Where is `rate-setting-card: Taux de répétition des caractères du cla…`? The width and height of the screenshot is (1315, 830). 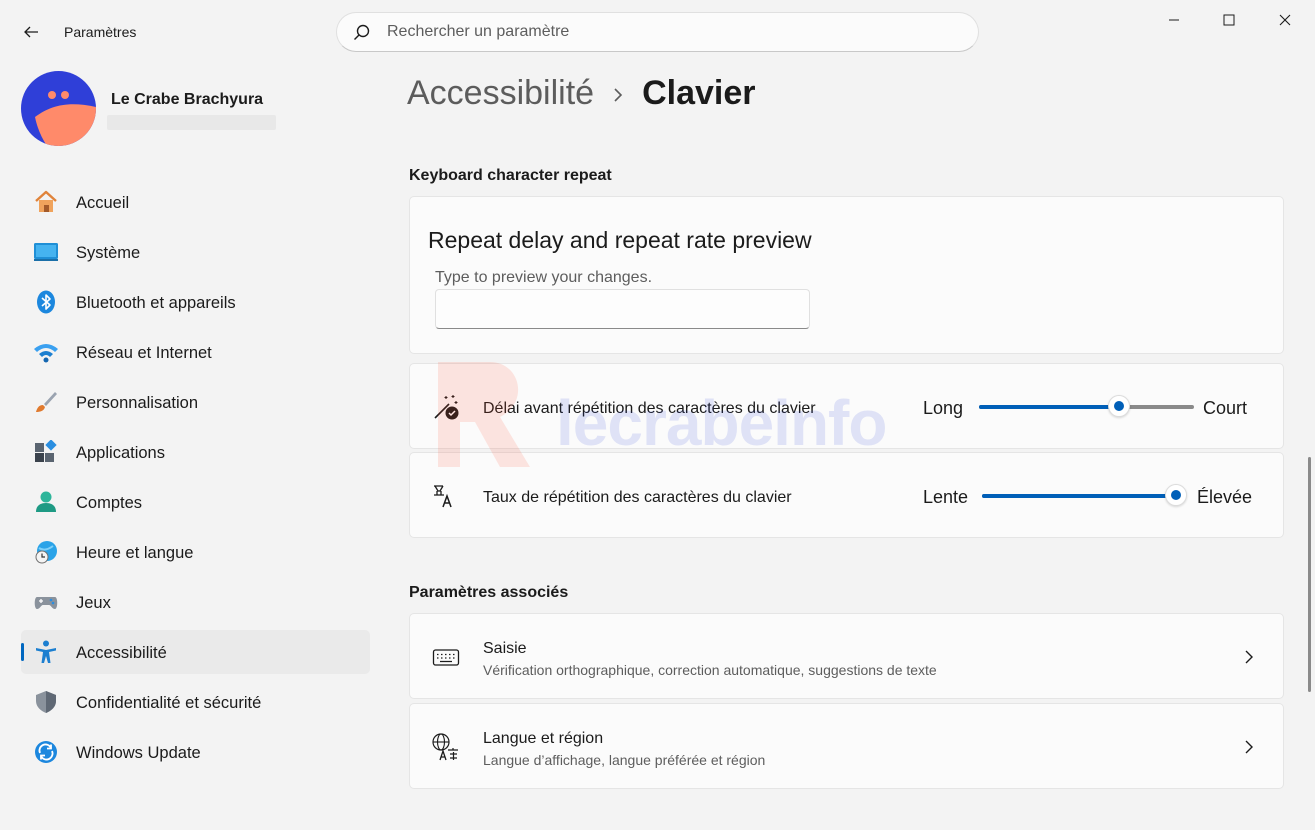 rate-setting-card: Taux de répétition des caractères du cla… is located at coordinates (846, 495).